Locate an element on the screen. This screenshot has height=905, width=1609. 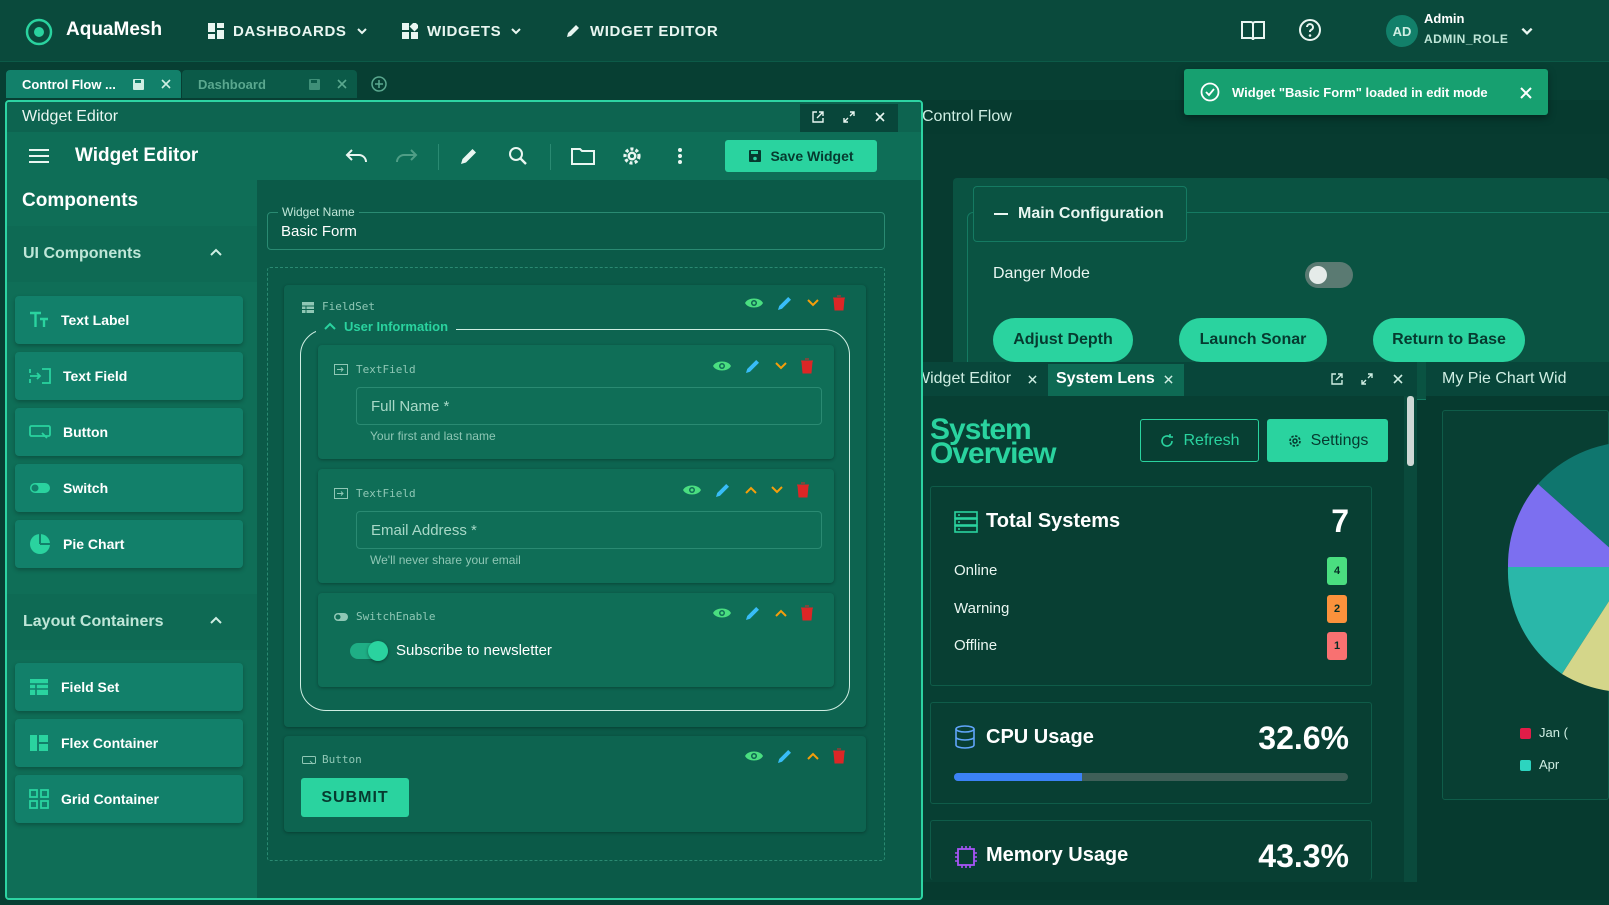
scrollbar-track is located at coordinates (1410, 639).